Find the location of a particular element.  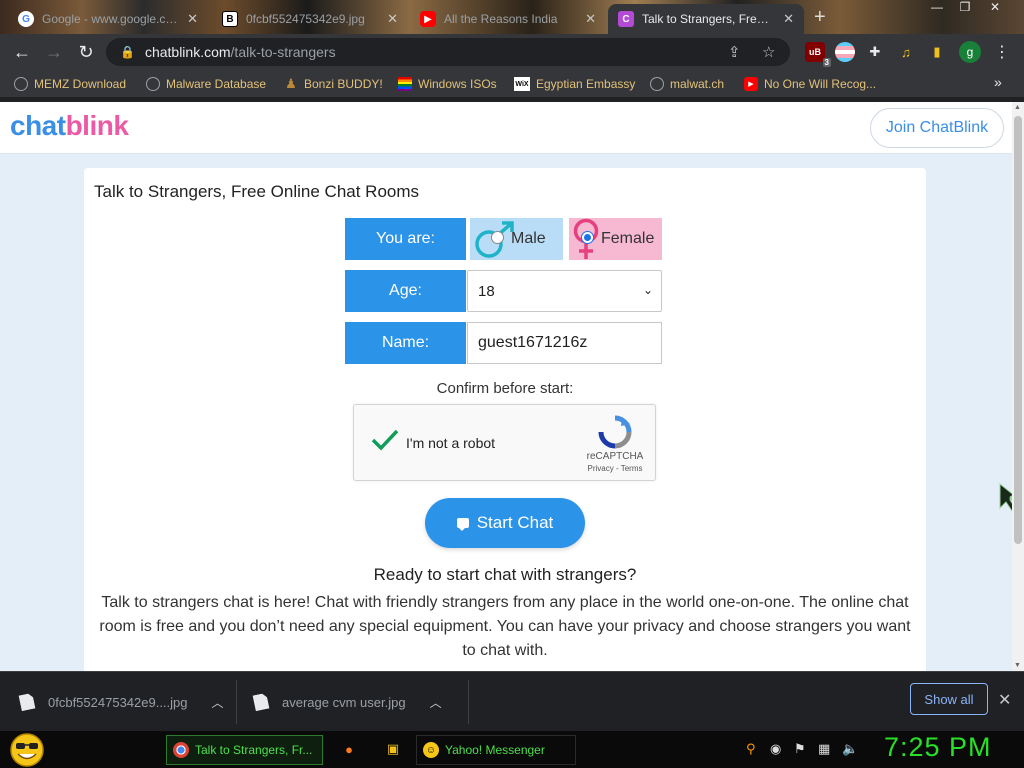

media-control-icon: ♫ is located at coordinates (906, 52).